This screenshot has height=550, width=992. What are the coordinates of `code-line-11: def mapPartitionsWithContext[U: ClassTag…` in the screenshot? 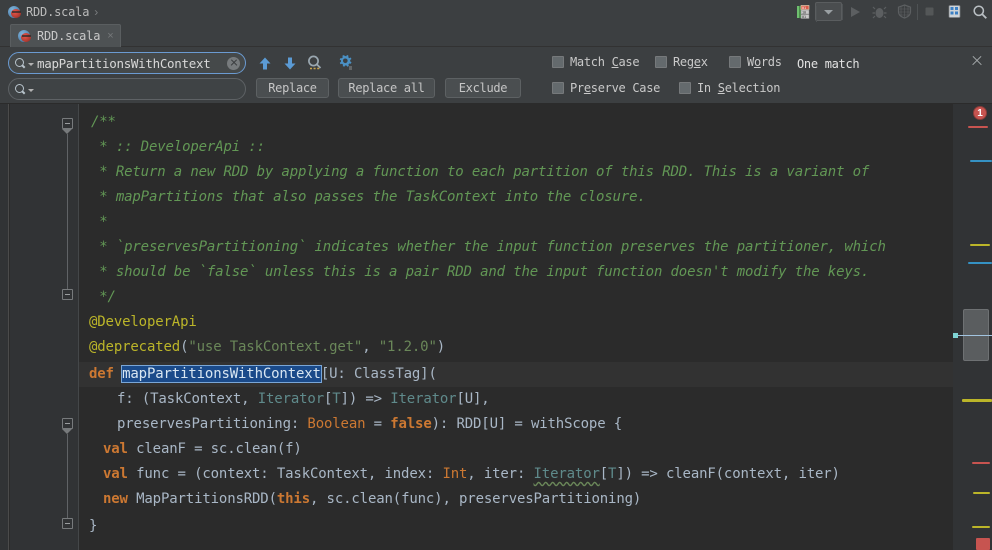 It's located at (263, 374).